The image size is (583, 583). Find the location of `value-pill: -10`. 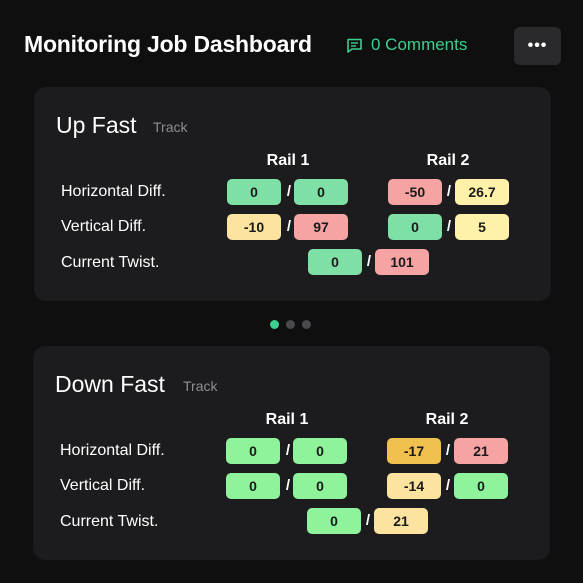

value-pill: -10 is located at coordinates (254, 227).